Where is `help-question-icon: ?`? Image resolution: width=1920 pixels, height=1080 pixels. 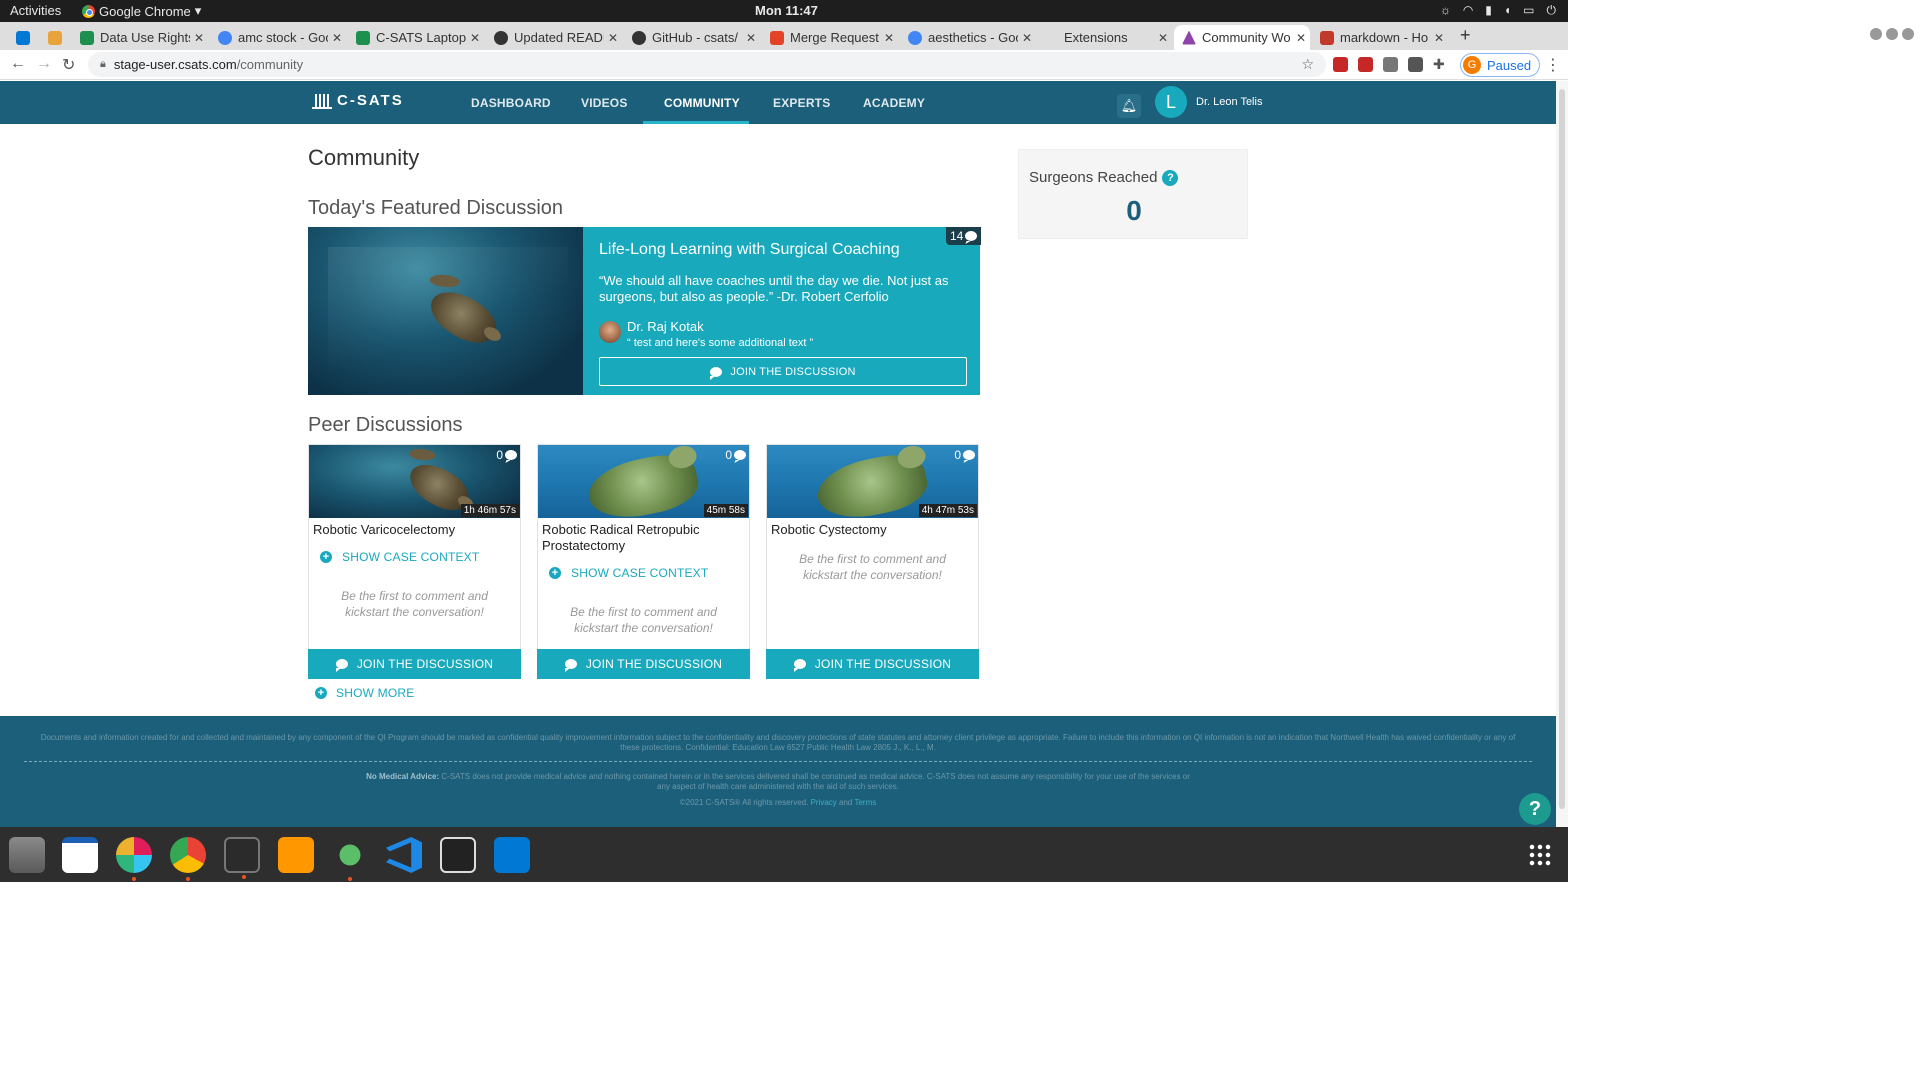
help-question-icon: ? is located at coordinates (1170, 177).